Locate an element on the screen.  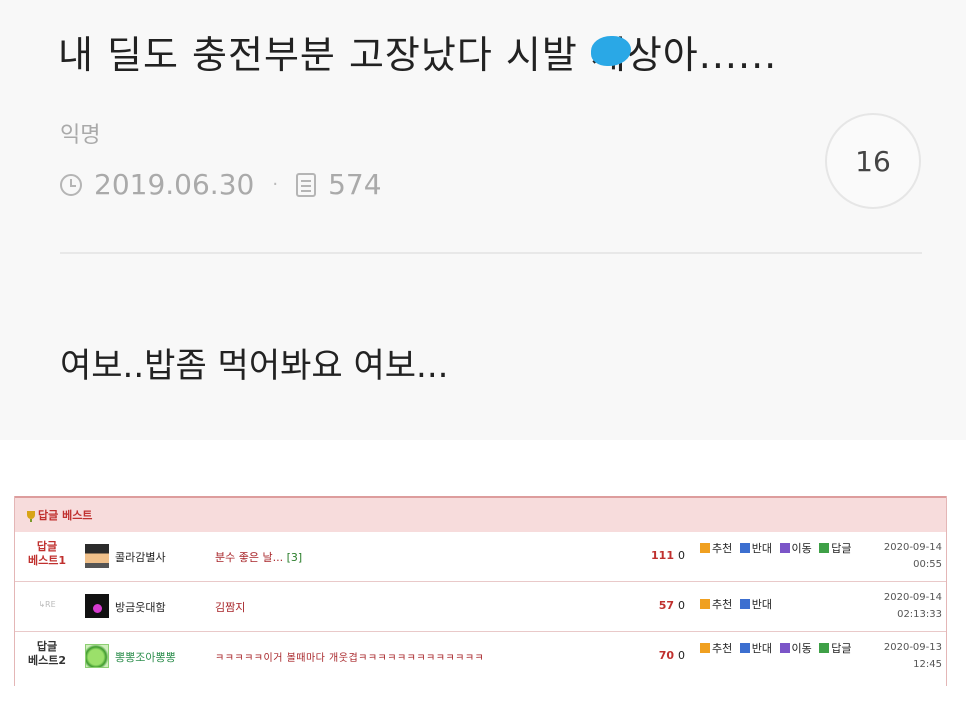
board-header: 답글 베스트 is located at coordinates (480, 514).